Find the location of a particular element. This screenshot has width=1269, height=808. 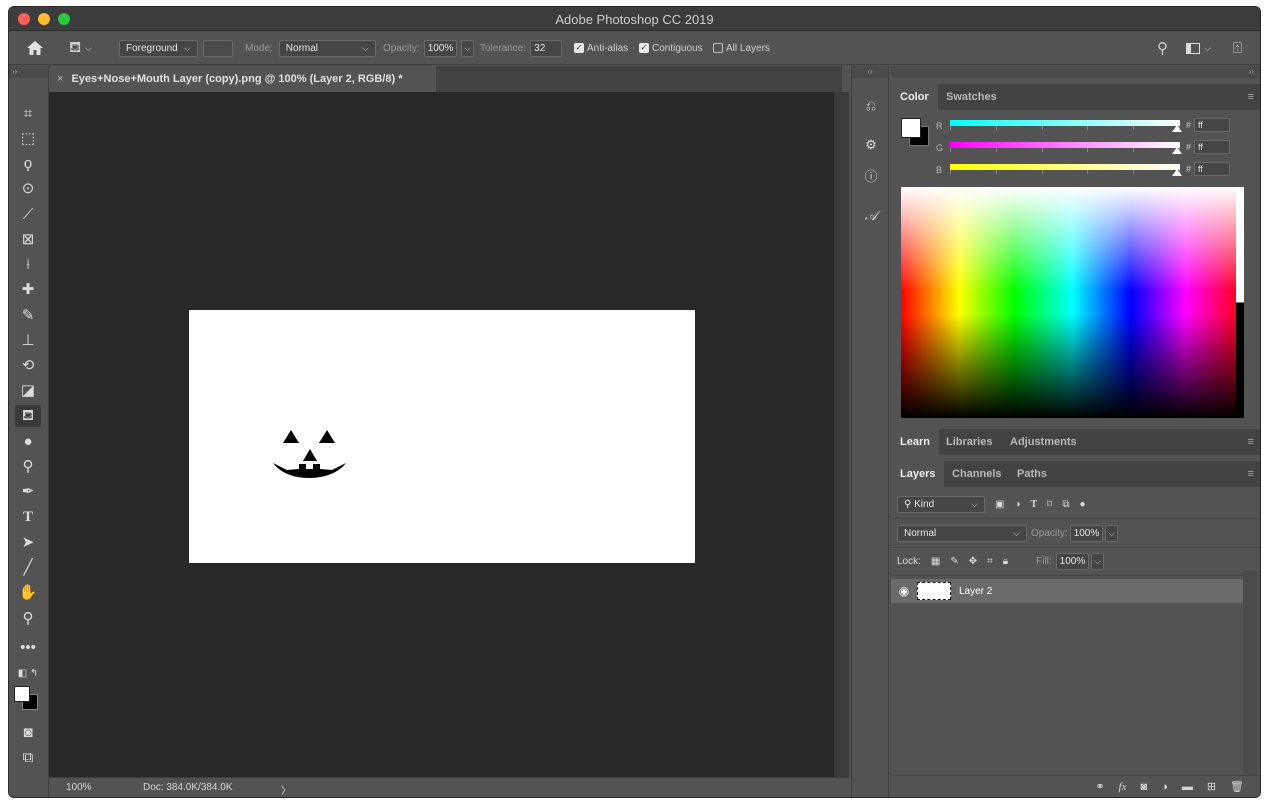

quick-selection-tool-icon: ⊙ is located at coordinates (28, 188).